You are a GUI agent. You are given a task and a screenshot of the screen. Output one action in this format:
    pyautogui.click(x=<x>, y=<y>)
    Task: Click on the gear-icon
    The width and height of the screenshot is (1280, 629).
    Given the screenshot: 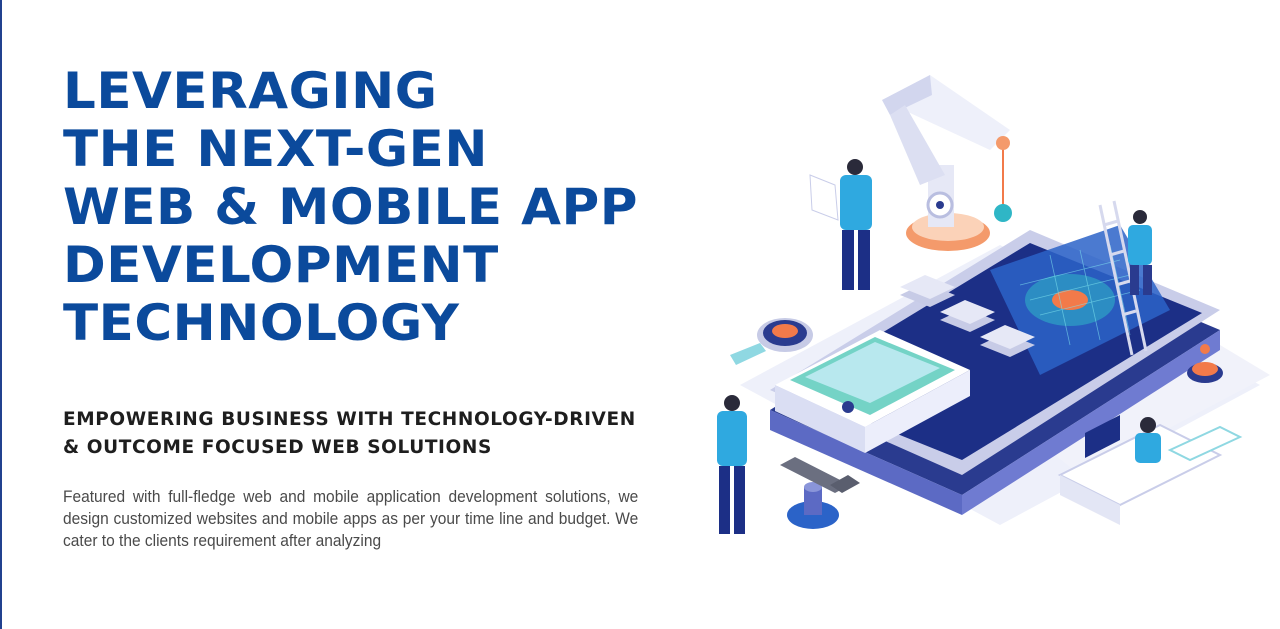 What is the action you would take?
    pyautogui.click(x=820, y=493)
    